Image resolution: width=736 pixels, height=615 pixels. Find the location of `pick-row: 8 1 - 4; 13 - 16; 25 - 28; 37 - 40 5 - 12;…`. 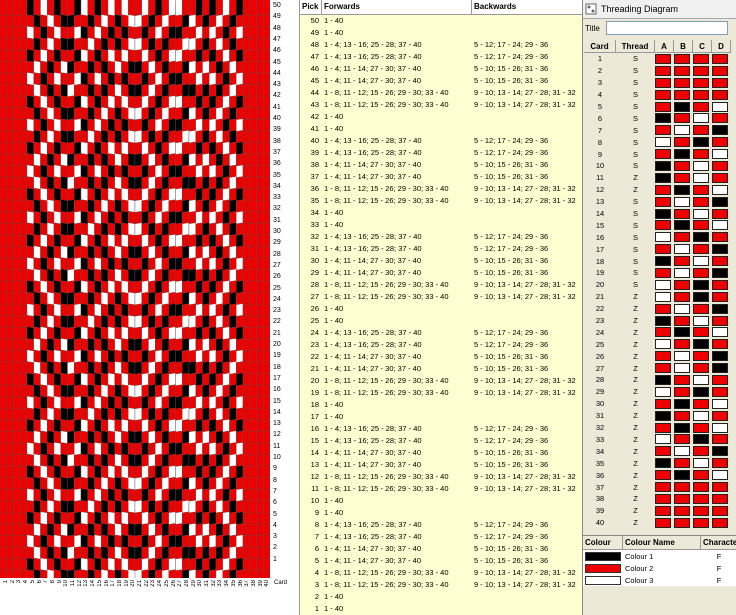

pick-row: 8 1 - 4; 13 - 16; 25 - 28; 37 - 40 5 - 12;… is located at coordinates (441, 525).